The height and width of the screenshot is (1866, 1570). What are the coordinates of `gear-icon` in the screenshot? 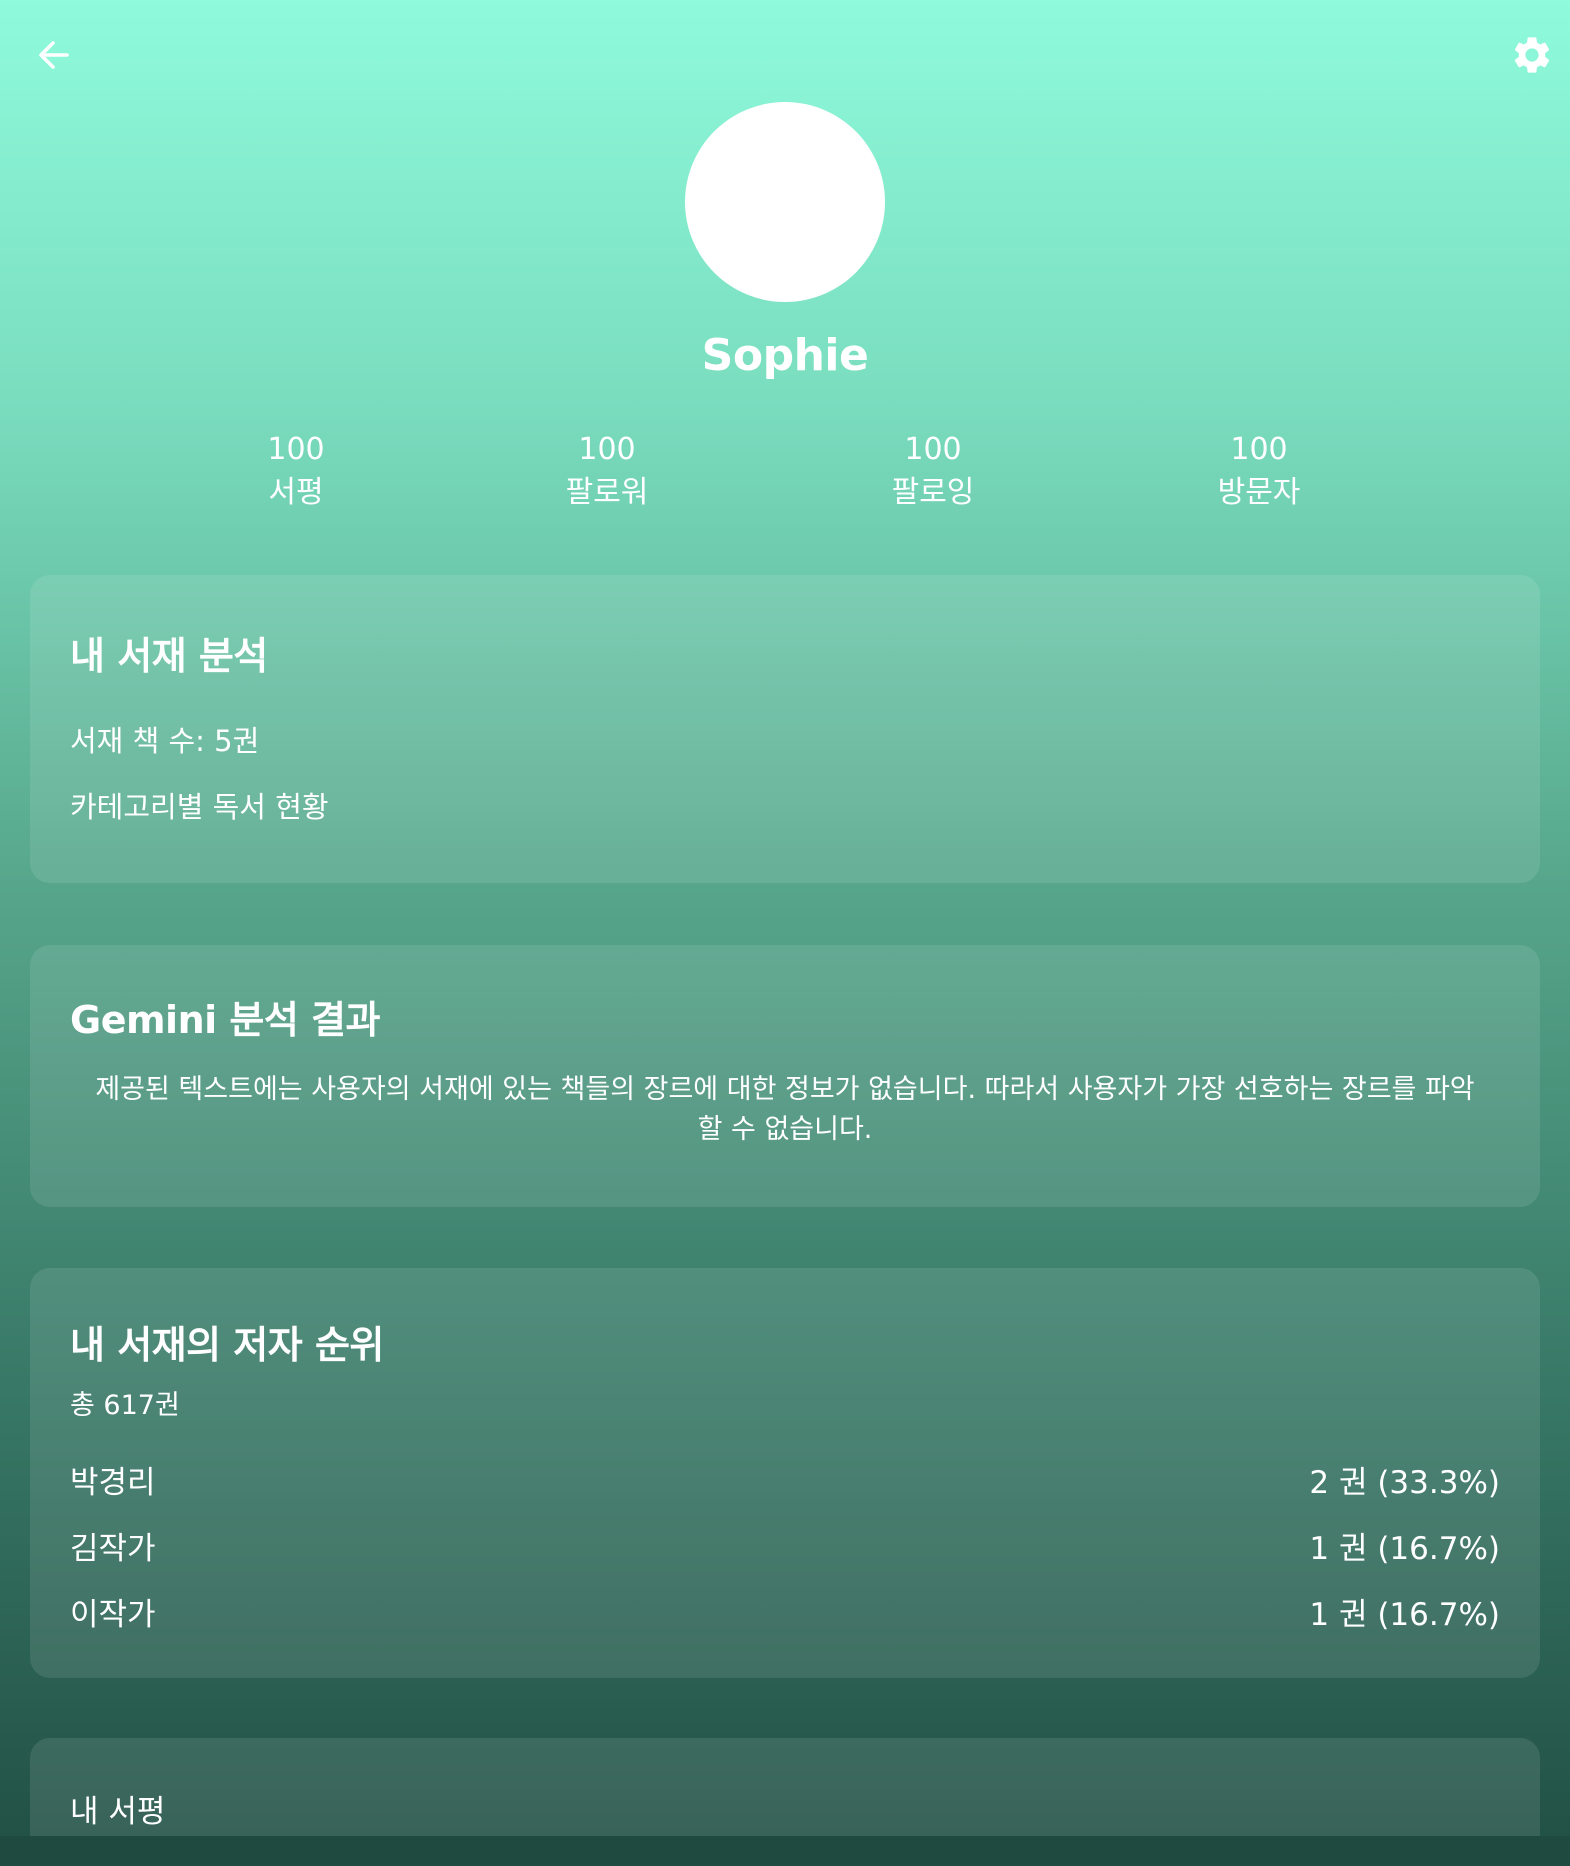 It's located at (1532, 55).